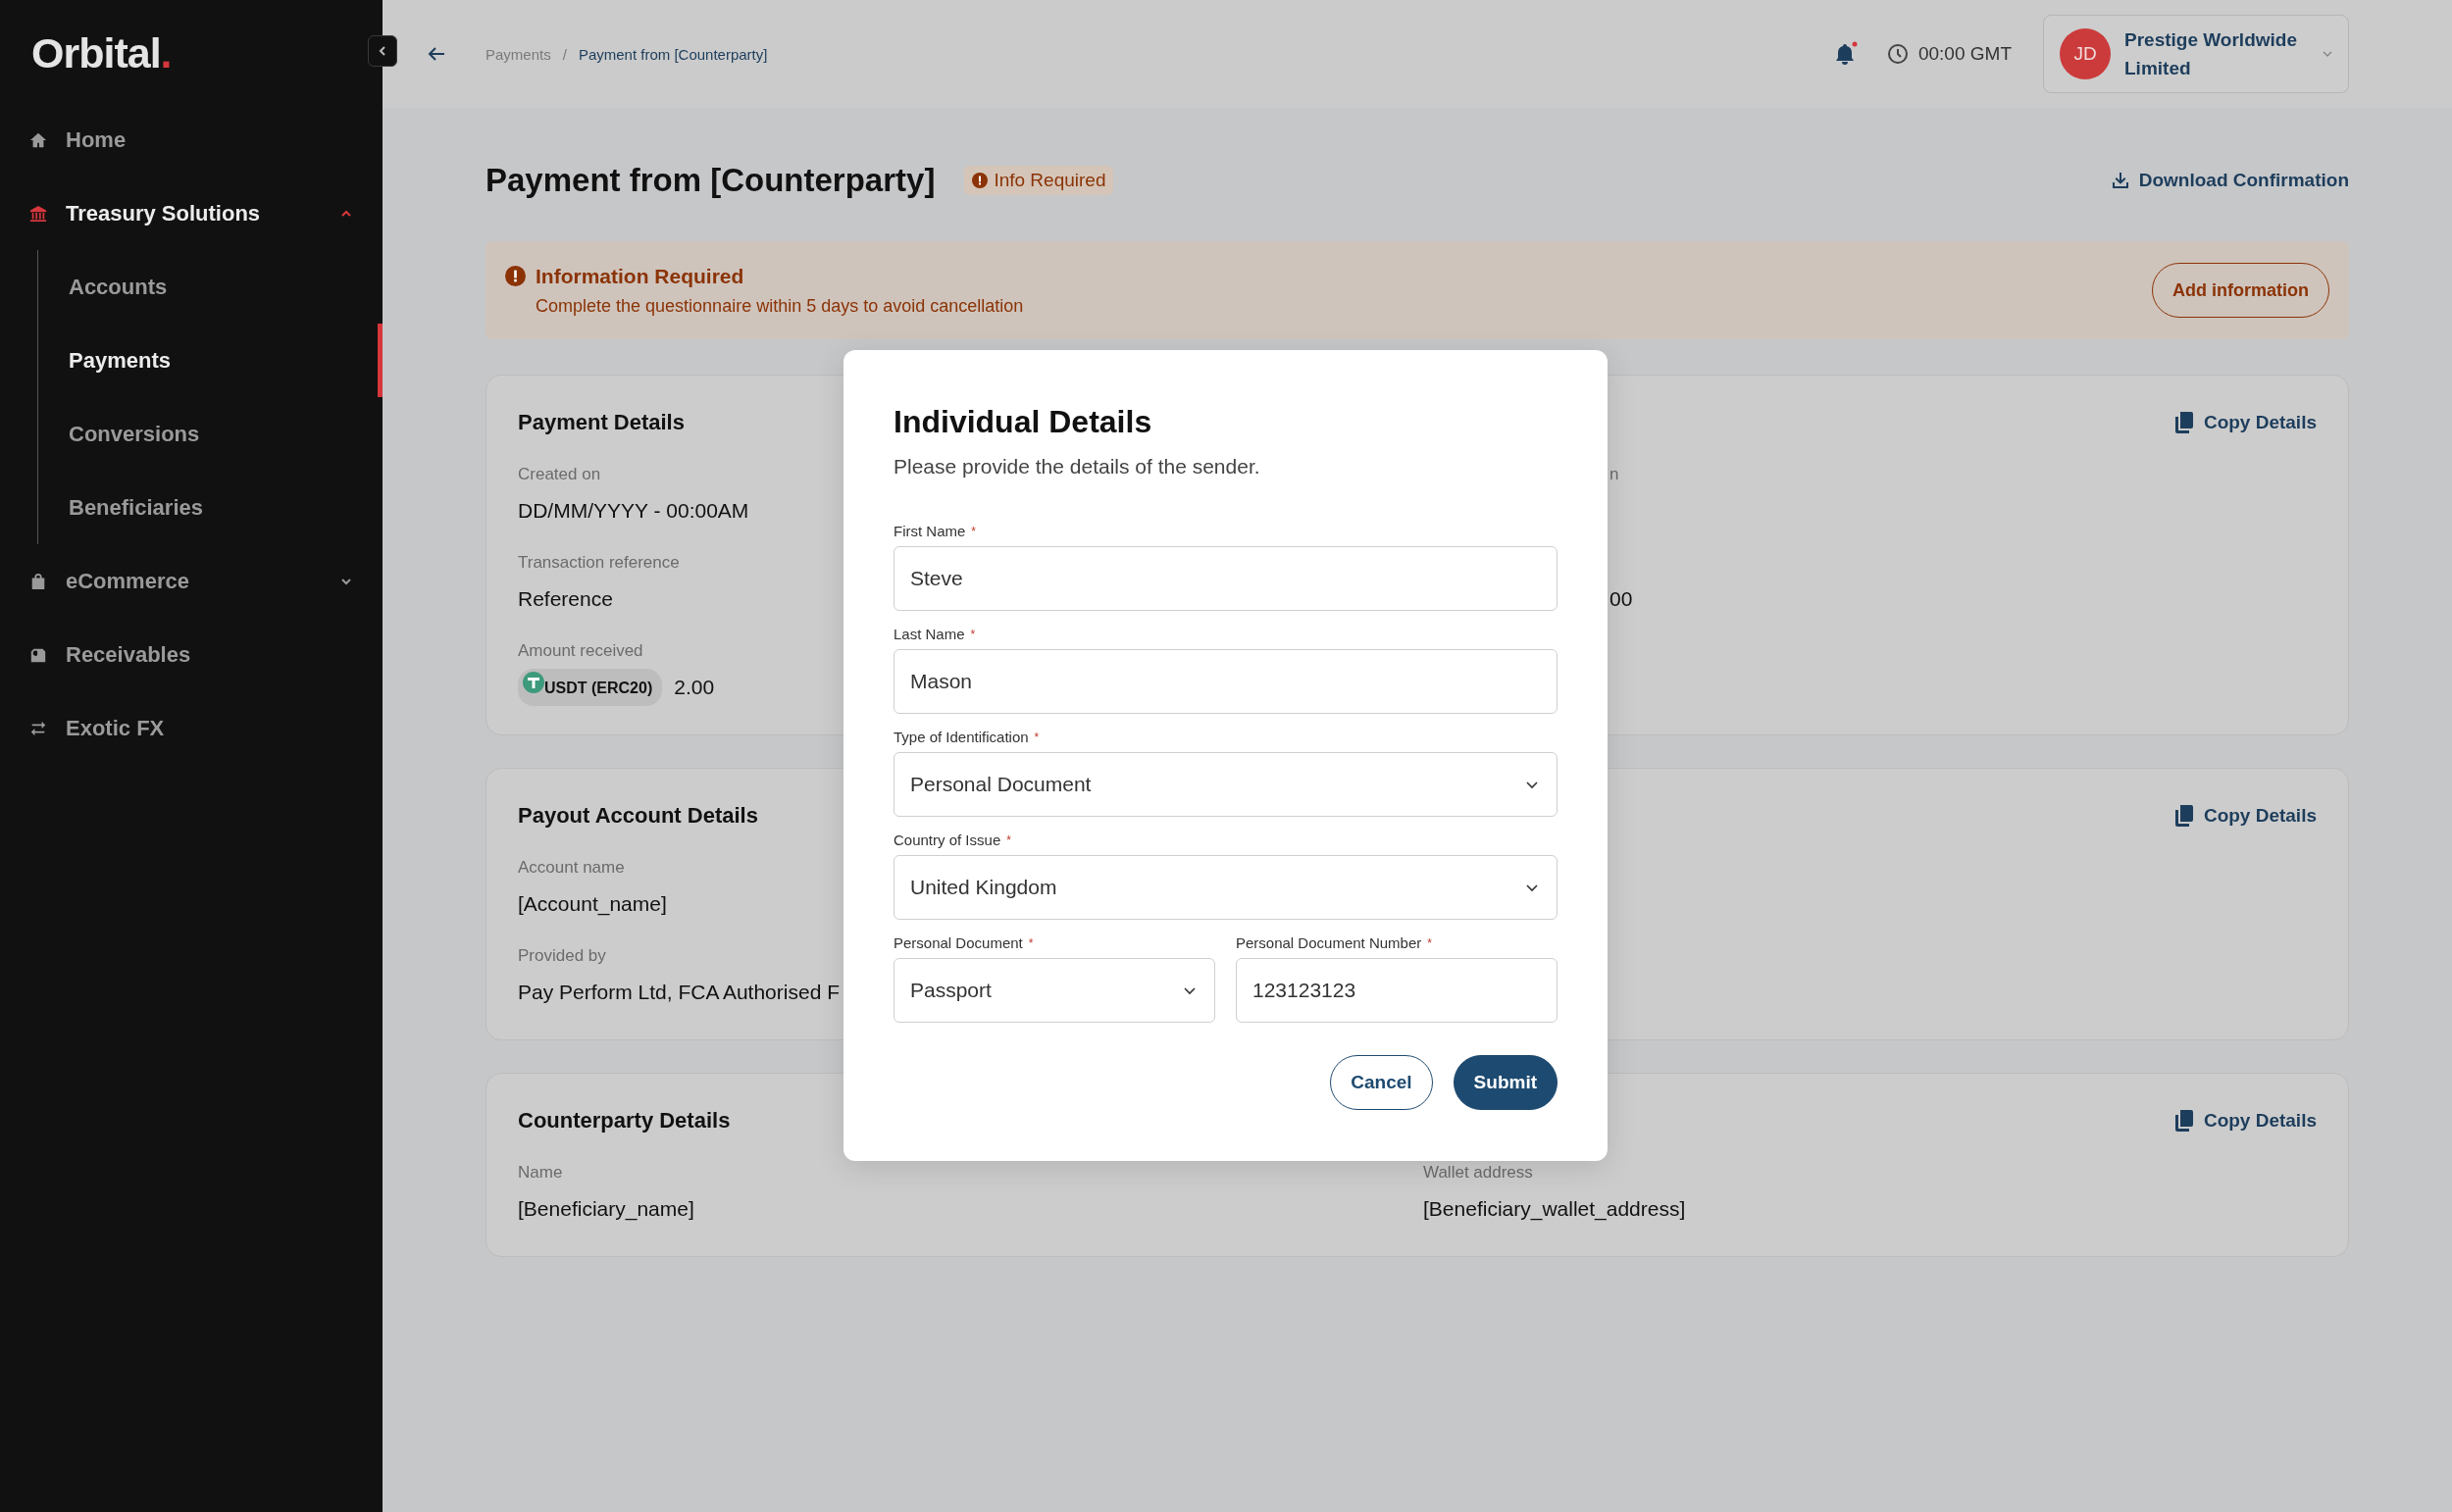 The height and width of the screenshot is (1512, 2452). What do you see at coordinates (1023, 422) in the screenshot?
I see `modal-title: Individual Details` at bounding box center [1023, 422].